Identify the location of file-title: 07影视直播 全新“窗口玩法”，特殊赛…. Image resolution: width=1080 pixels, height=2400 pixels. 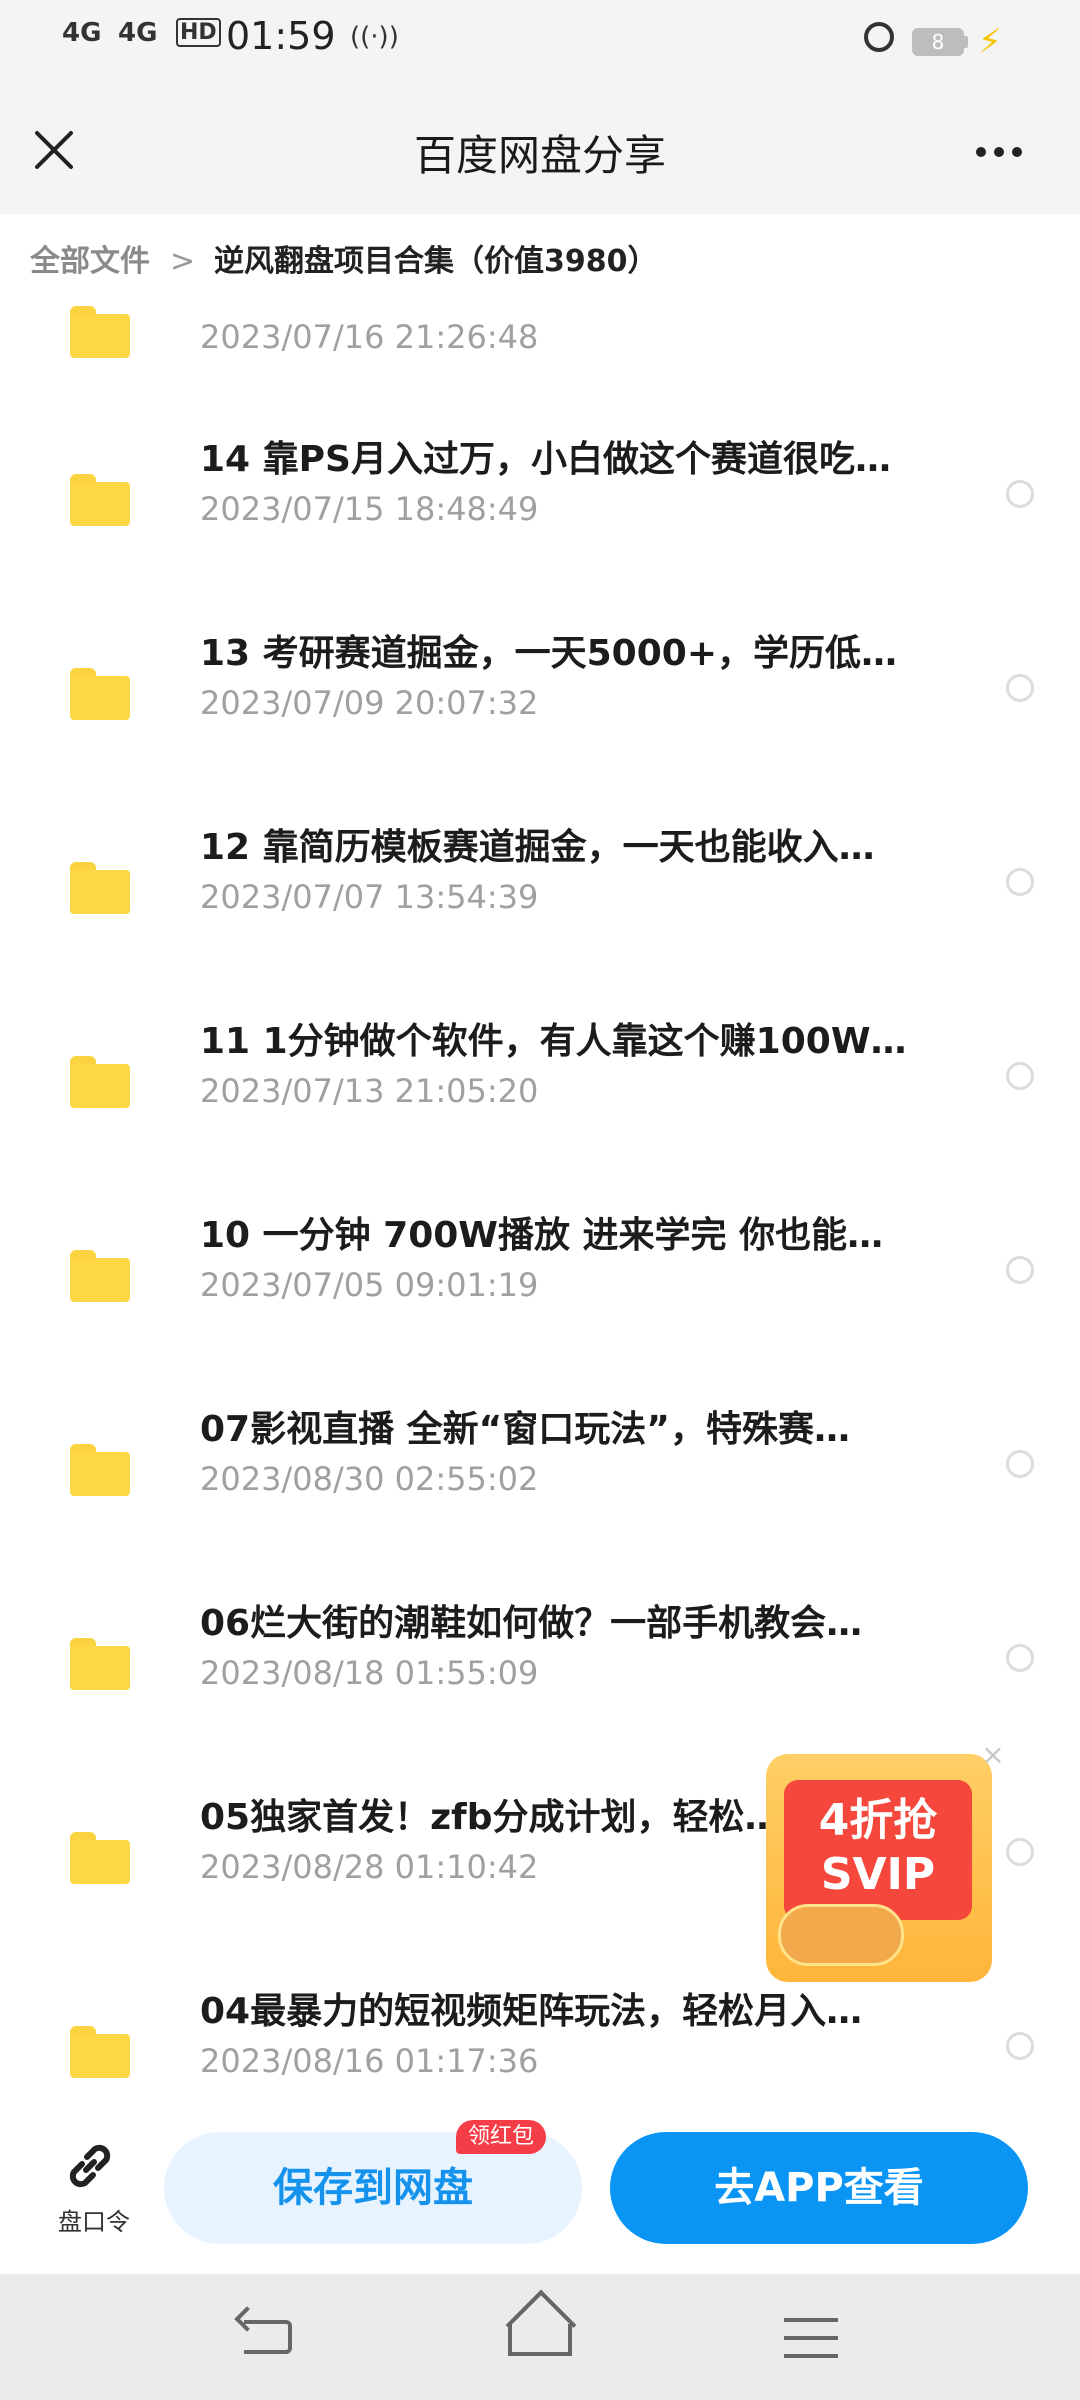
(525, 1429).